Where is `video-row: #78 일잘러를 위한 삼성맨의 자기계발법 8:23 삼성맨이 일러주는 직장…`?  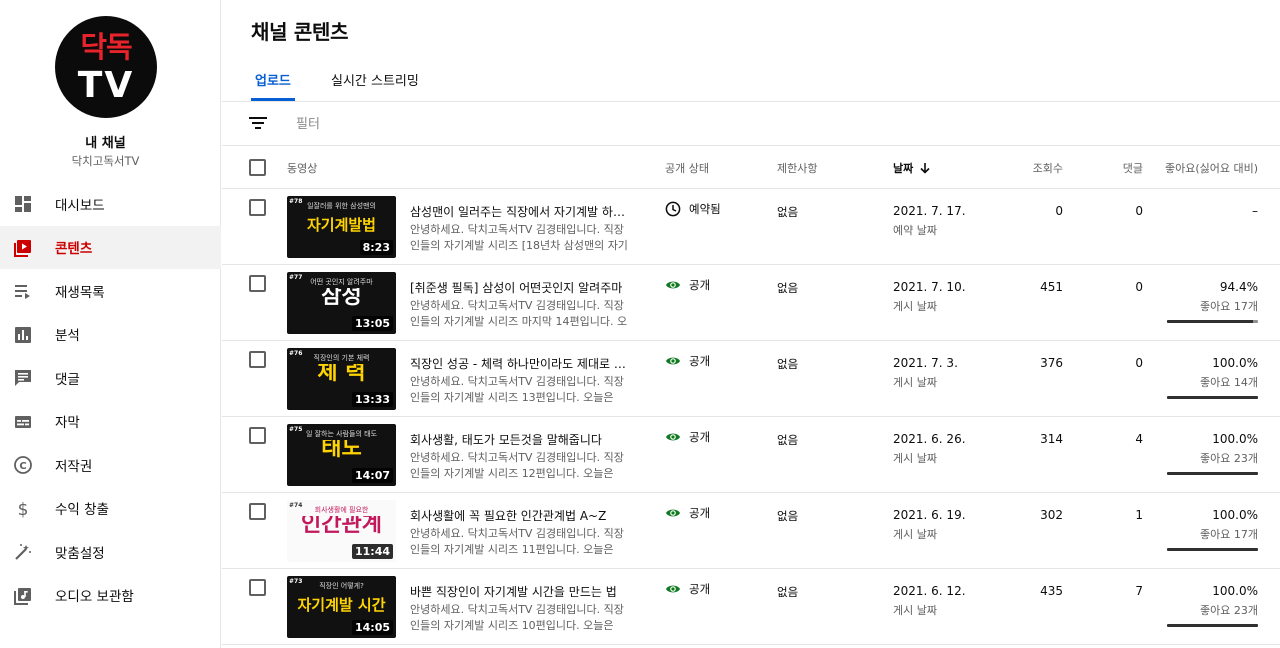 video-row: #78 일잘러를 위한 삼성맨의 자기계발법 8:23 삼성맨이 일러주는 직장… is located at coordinates (751, 227).